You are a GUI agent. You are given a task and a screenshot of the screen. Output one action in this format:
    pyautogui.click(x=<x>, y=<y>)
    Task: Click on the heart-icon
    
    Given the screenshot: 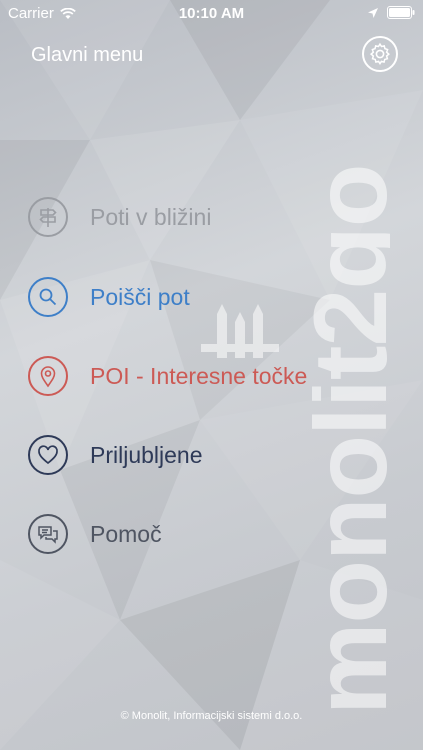 What is the action you would take?
    pyautogui.click(x=48, y=455)
    